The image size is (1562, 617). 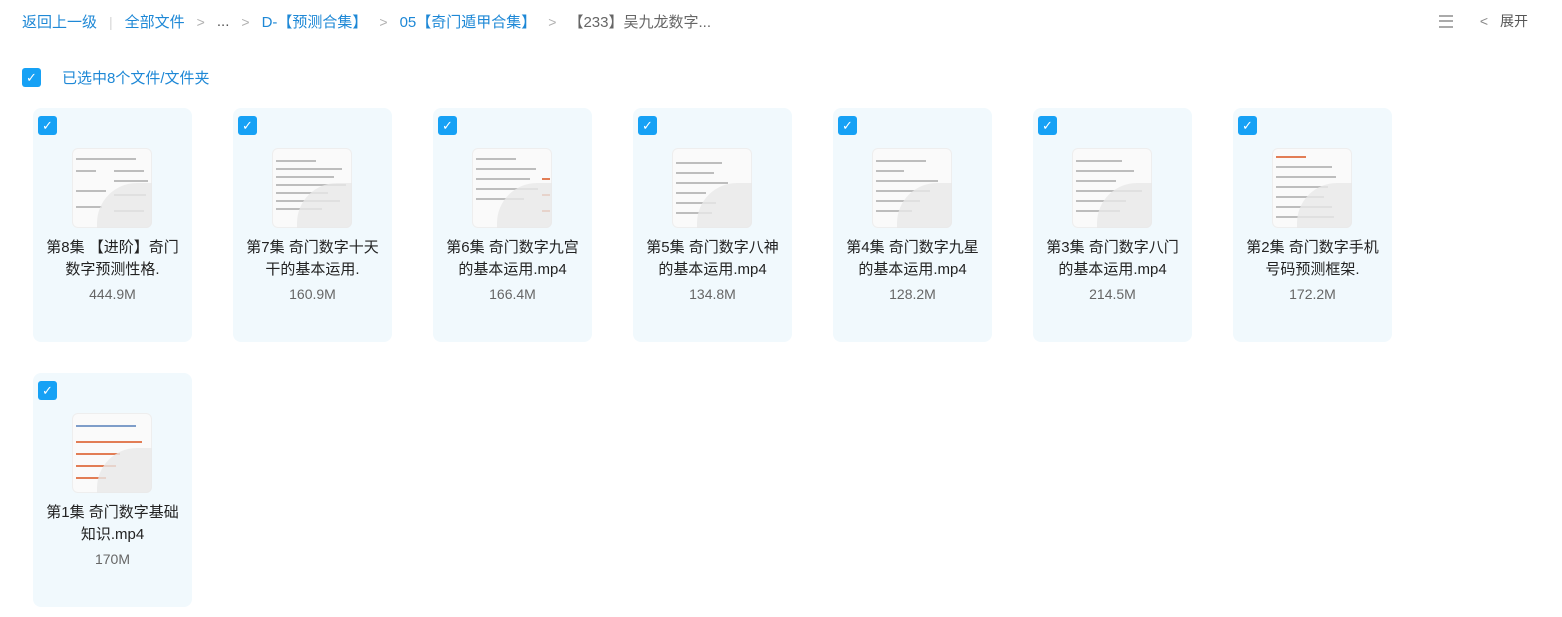 What do you see at coordinates (1446, 21) in the screenshot?
I see `list-view-icon` at bounding box center [1446, 21].